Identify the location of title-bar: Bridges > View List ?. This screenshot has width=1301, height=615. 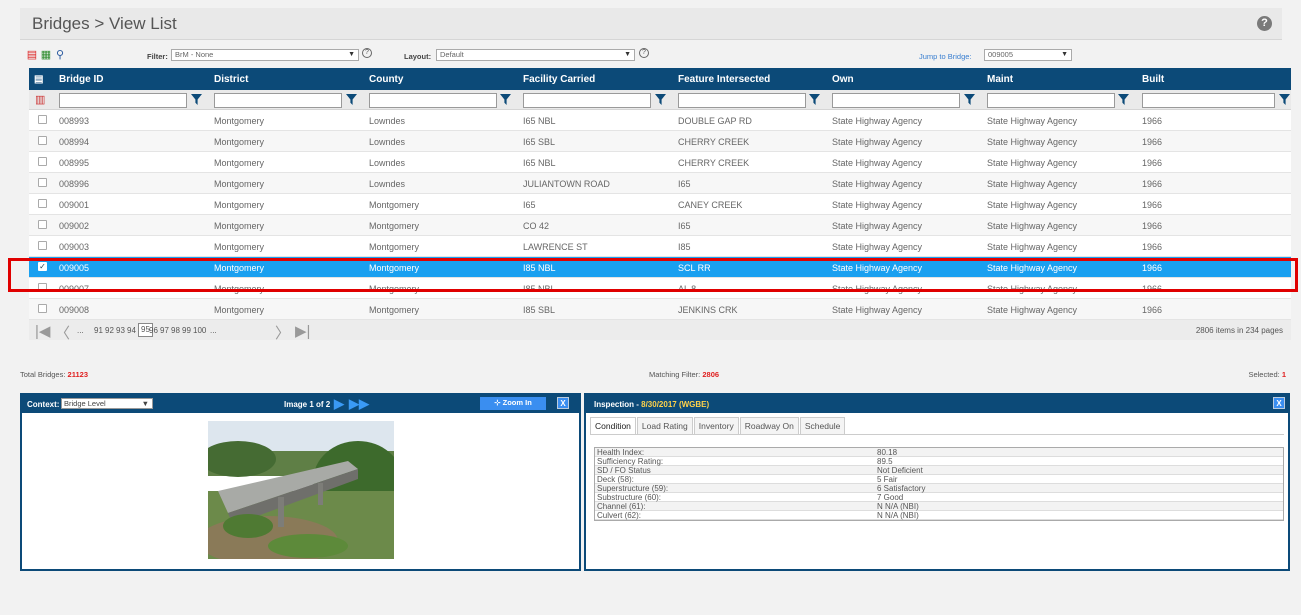
(651, 24).